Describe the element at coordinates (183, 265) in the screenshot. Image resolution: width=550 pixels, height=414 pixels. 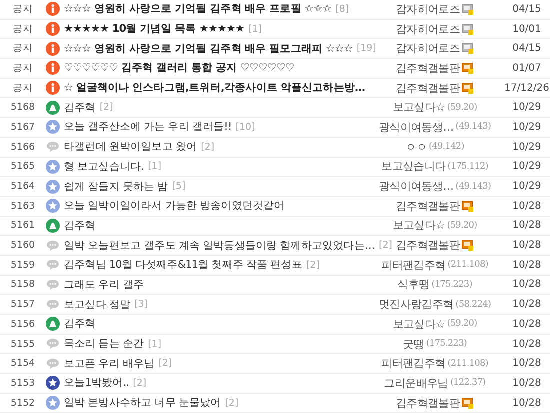
I see `post-title-link: 김주혁님 10월 다섯째주&11월 첫째주 작품 편성표` at that location.